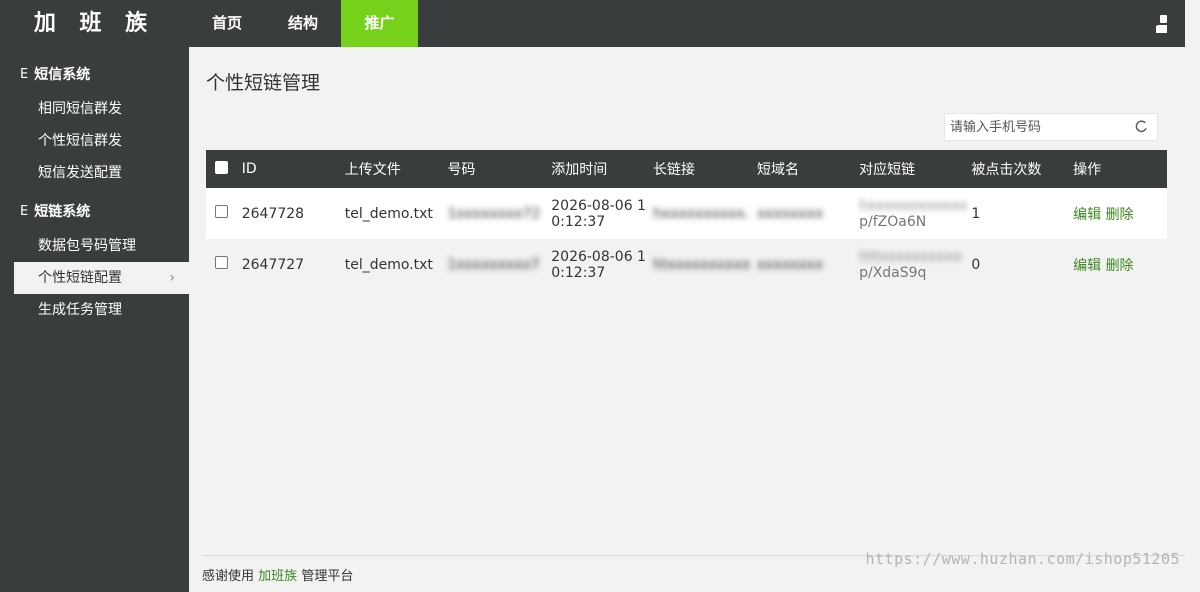  What do you see at coordinates (228, 576) in the screenshot?
I see `footer-prefix: 感谢使用` at bounding box center [228, 576].